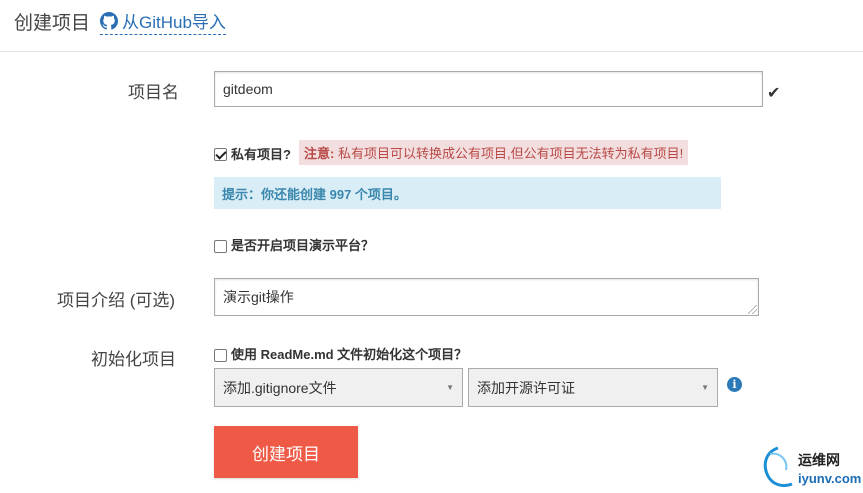 This screenshot has height=493, width=863. What do you see at coordinates (774, 93) in the screenshot?
I see `checkmark-icon: ✔` at bounding box center [774, 93].